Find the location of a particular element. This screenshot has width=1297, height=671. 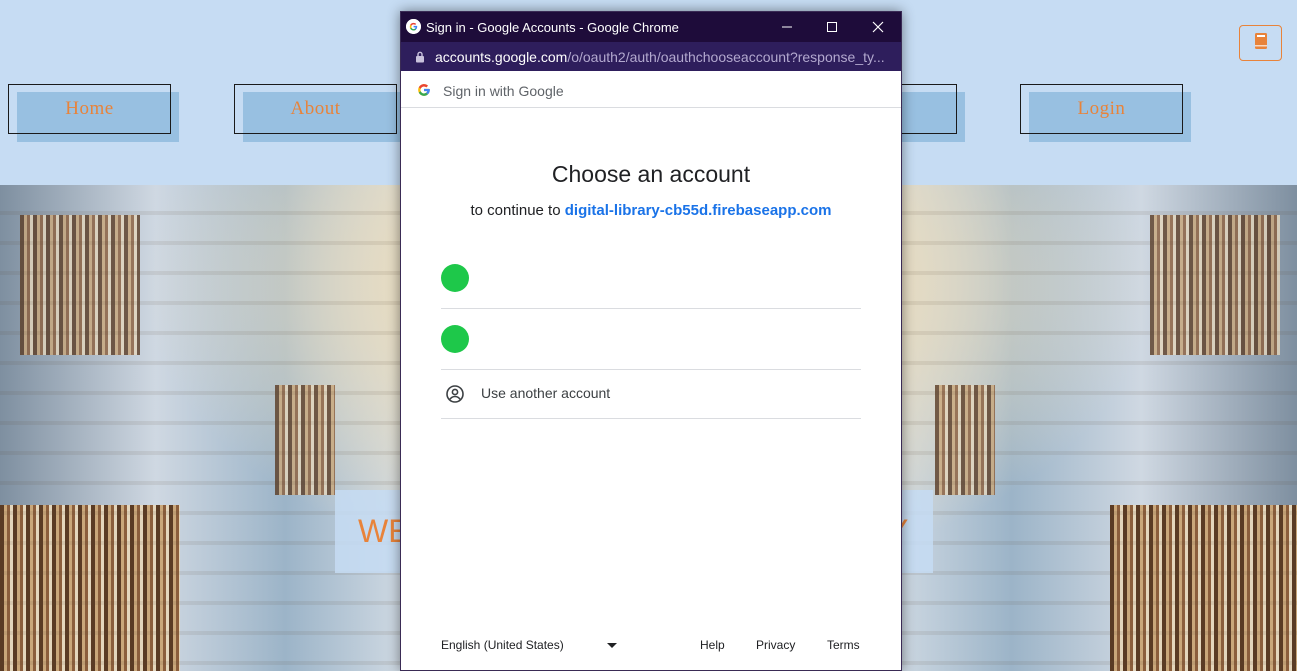

maximize-button is located at coordinates (832, 27).